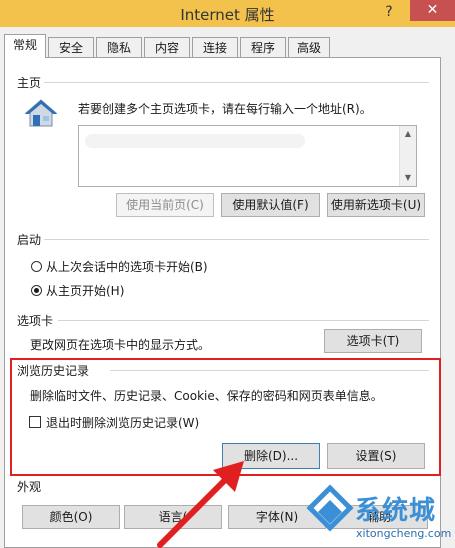 This screenshot has height=548, width=455. I want to click on annotation-arrow-icon, so click(200, 504).